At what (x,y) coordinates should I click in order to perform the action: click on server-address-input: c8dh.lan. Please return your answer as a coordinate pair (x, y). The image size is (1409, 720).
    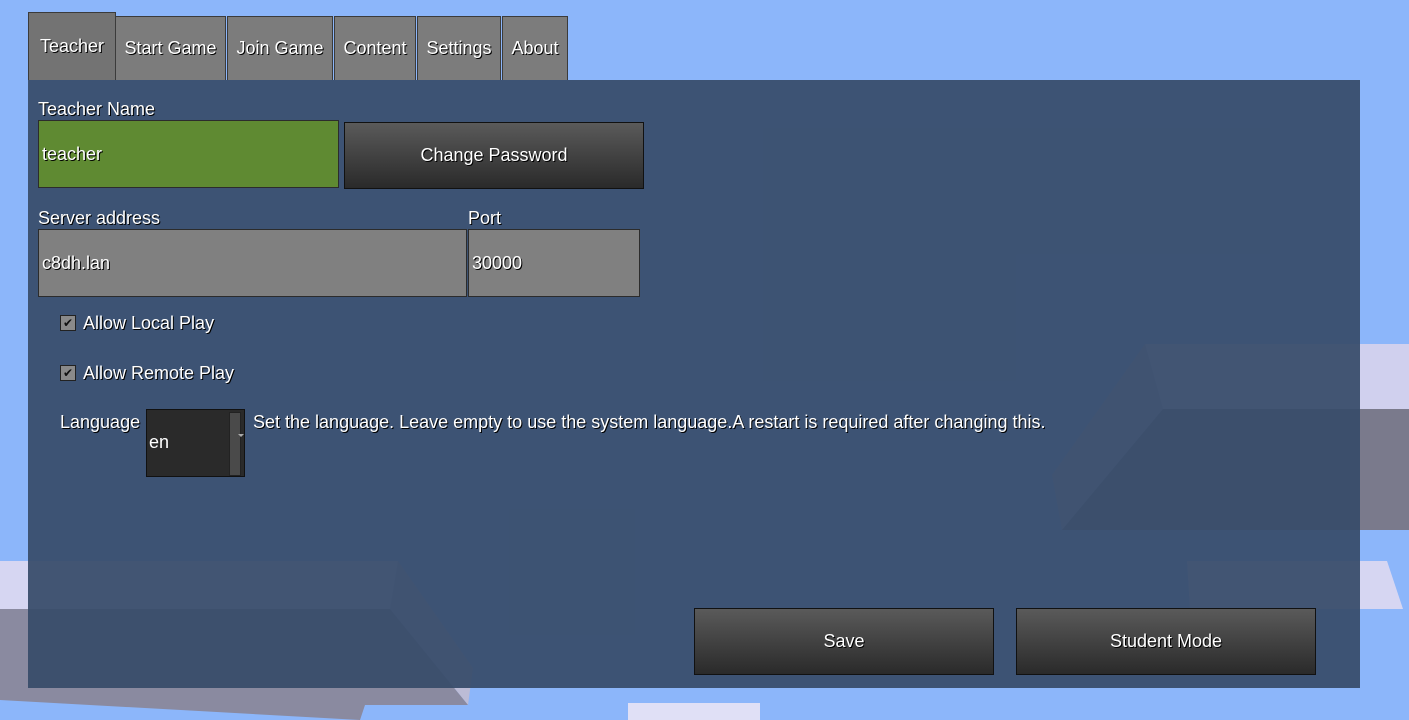
    Looking at the image, I should click on (252, 263).